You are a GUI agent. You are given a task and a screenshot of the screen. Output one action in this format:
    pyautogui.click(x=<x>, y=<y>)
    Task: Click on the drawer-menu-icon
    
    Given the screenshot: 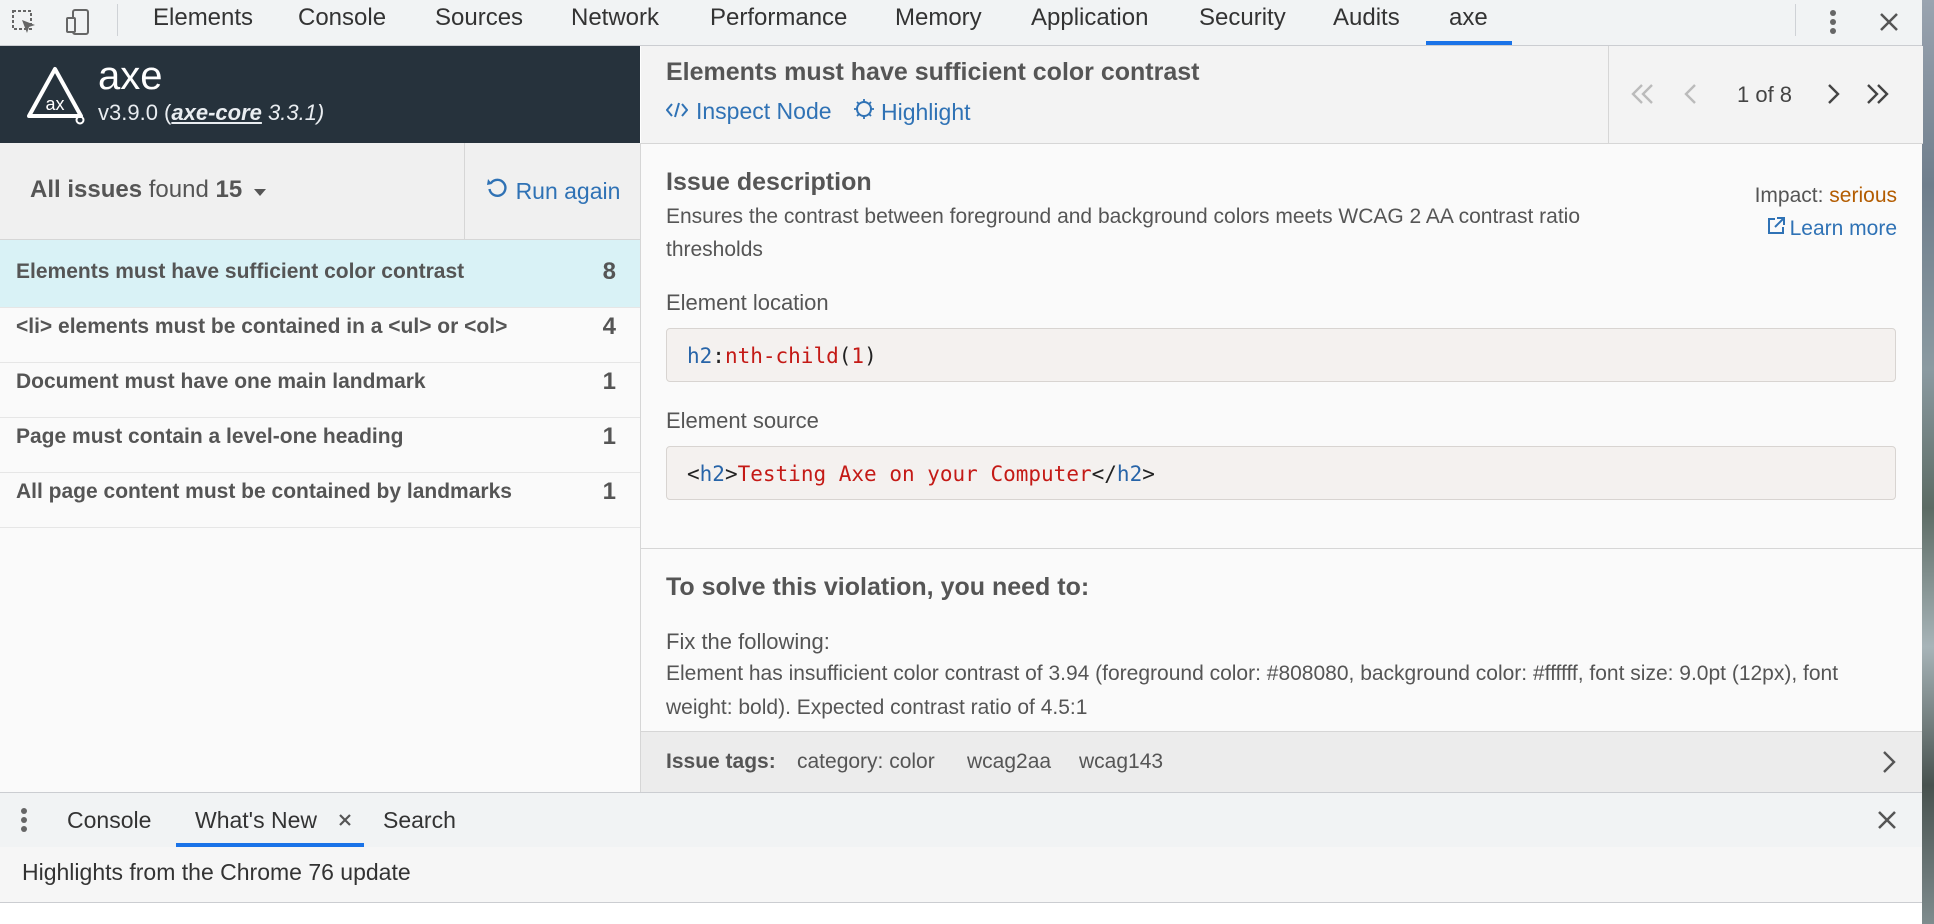 What is the action you would take?
    pyautogui.click(x=24, y=820)
    